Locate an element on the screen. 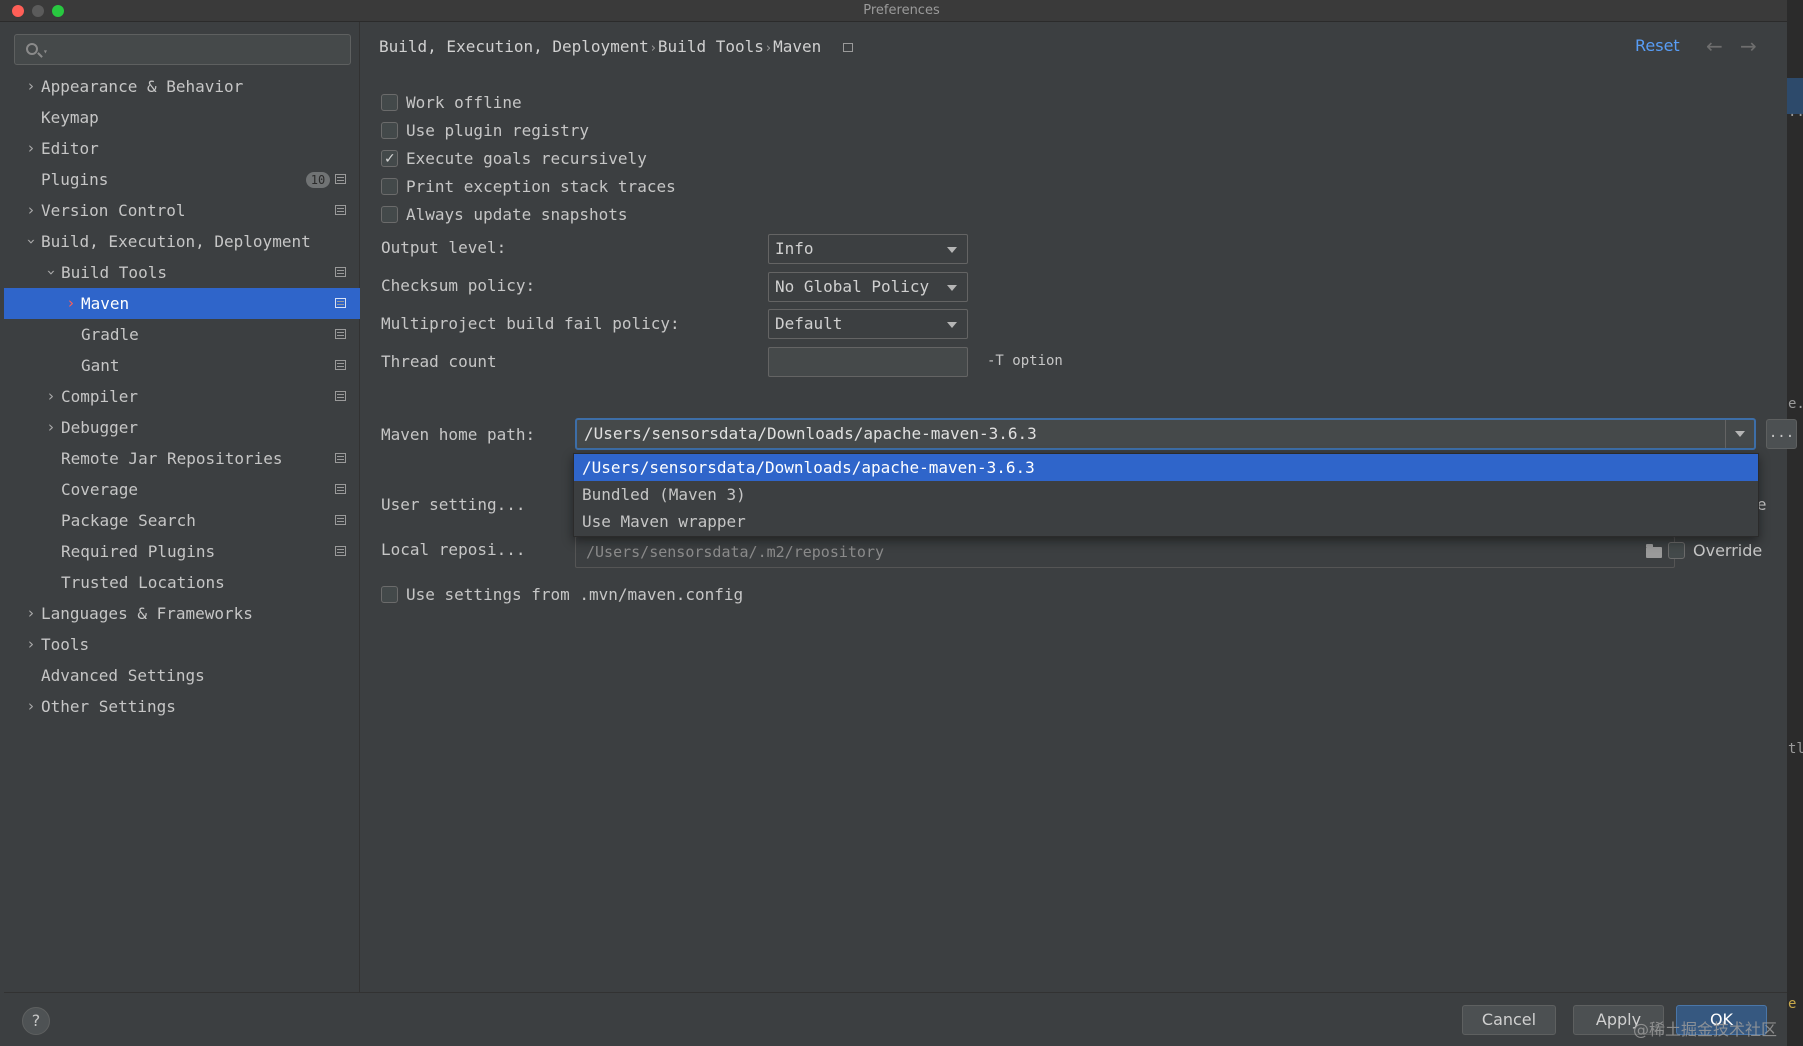 This screenshot has width=1803, height=1046. sidebar-item-label: Other Settings is located at coordinates (108, 706).